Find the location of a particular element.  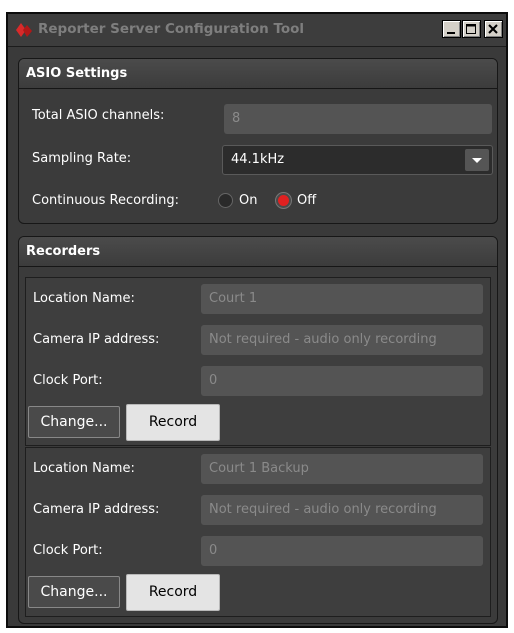

asio-settings-header: ASIO Settings is located at coordinates (258, 74).